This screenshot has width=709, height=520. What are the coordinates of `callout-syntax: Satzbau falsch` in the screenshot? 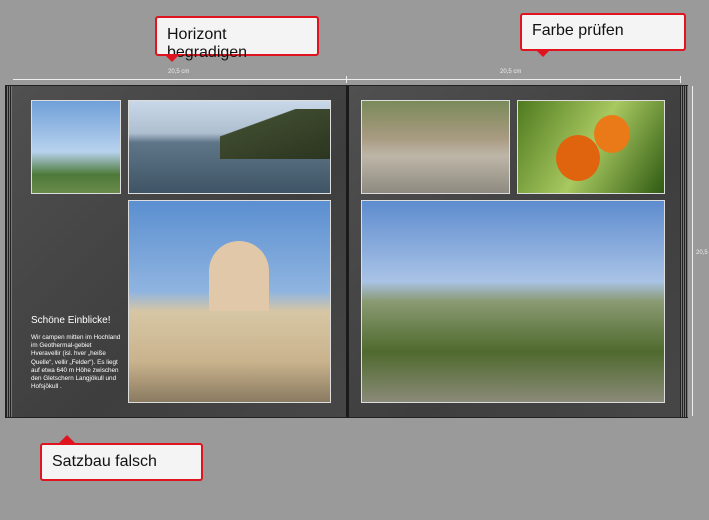 It's located at (121, 462).